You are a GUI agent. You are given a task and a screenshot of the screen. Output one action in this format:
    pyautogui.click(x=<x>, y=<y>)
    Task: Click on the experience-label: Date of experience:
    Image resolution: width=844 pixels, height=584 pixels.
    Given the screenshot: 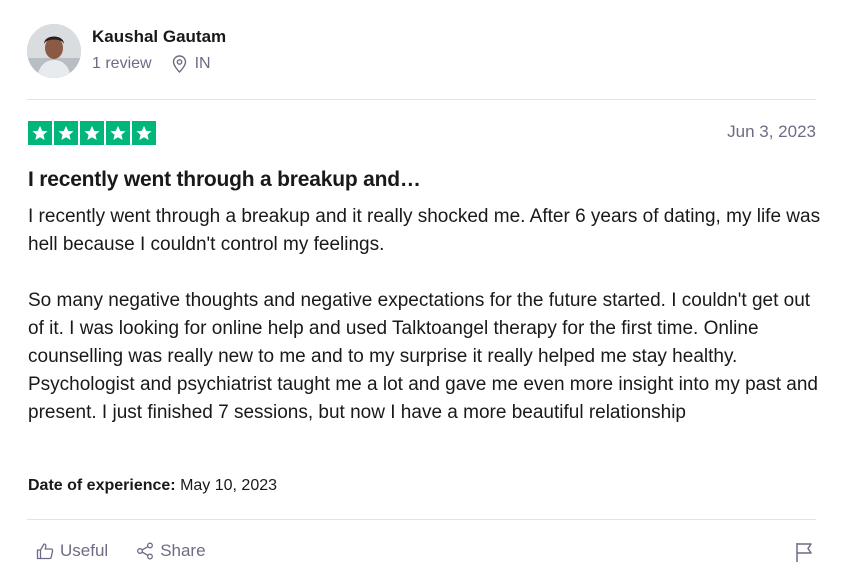 What is the action you would take?
    pyautogui.click(x=102, y=485)
    